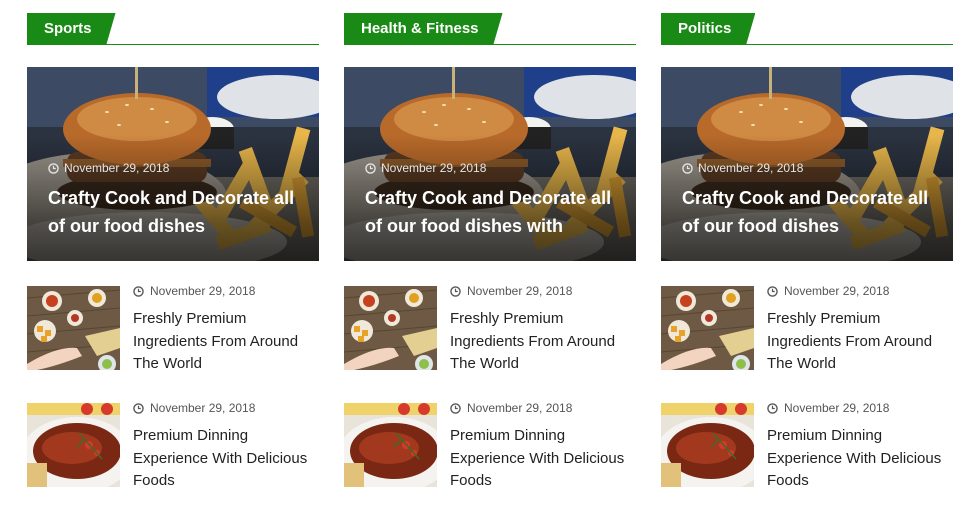 The width and height of the screenshot is (963, 508). What do you see at coordinates (423, 28) in the screenshot?
I see `category-tab-health-fitness: Health & Fitness` at bounding box center [423, 28].